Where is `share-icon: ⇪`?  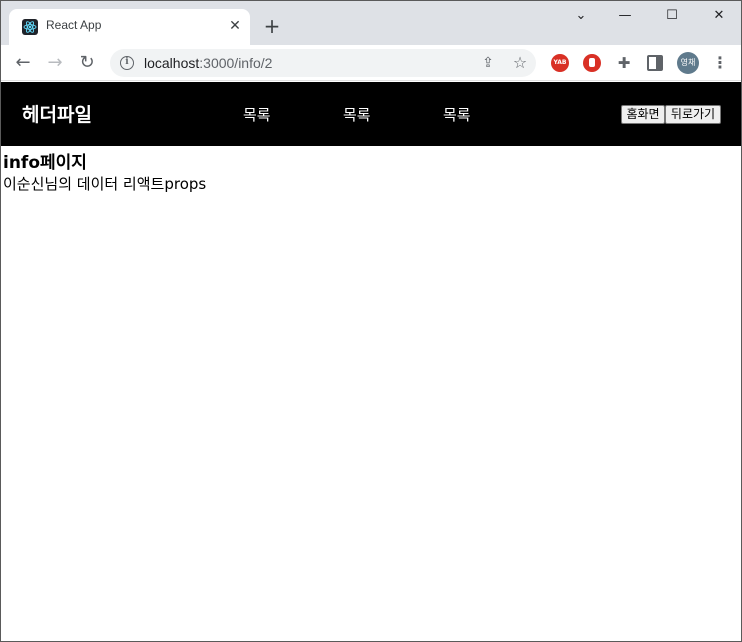 share-icon: ⇪ is located at coordinates (488, 63).